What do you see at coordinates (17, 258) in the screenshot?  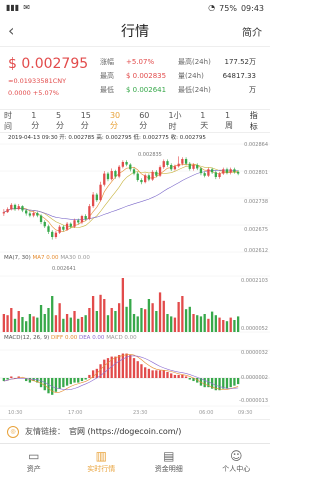 I see `volume-ma-params: MA(7, 30)` at bounding box center [17, 258].